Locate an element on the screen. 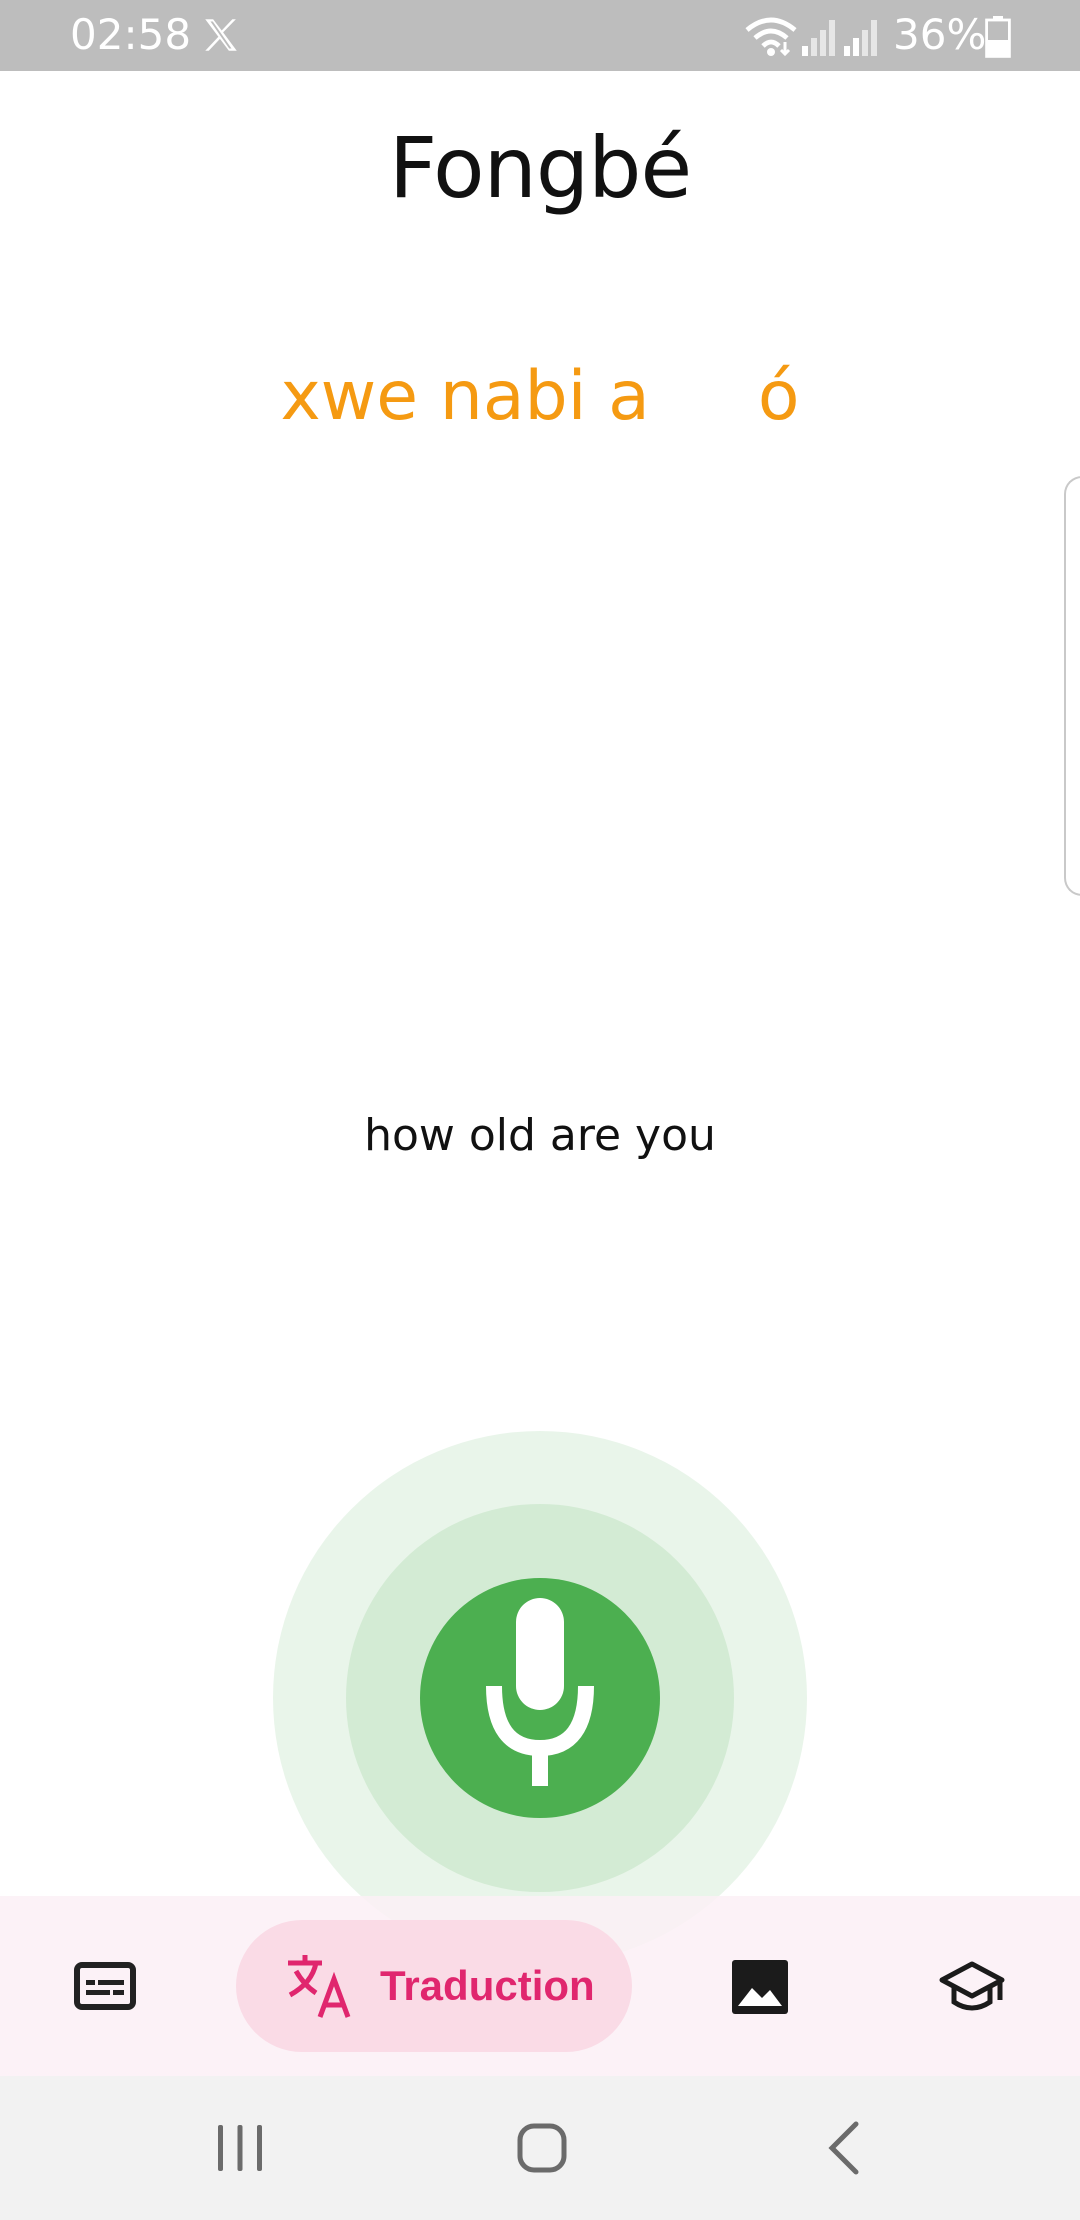 The image size is (1080, 2220). nav-learn is located at coordinates (972, 1988).